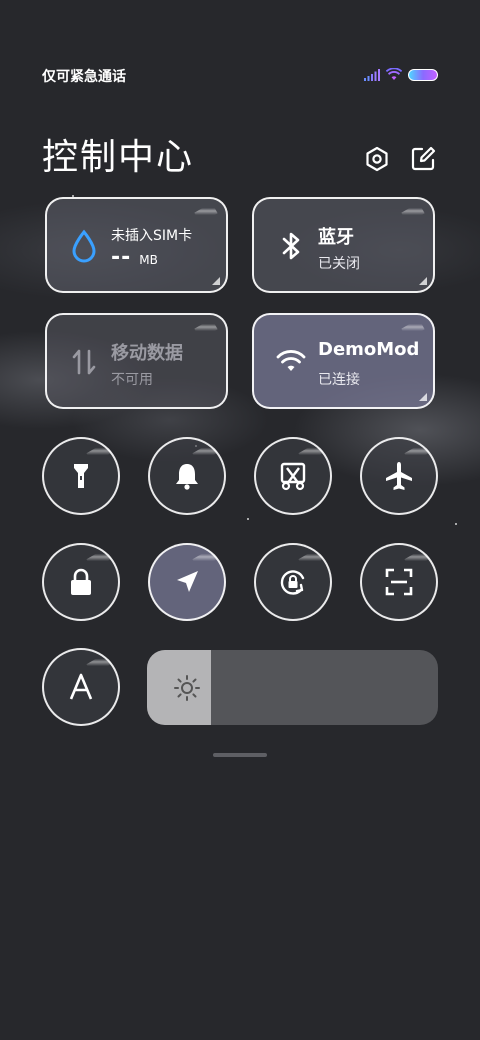 This screenshot has height=1040, width=480. I want to click on lock-icon, so click(81, 581).